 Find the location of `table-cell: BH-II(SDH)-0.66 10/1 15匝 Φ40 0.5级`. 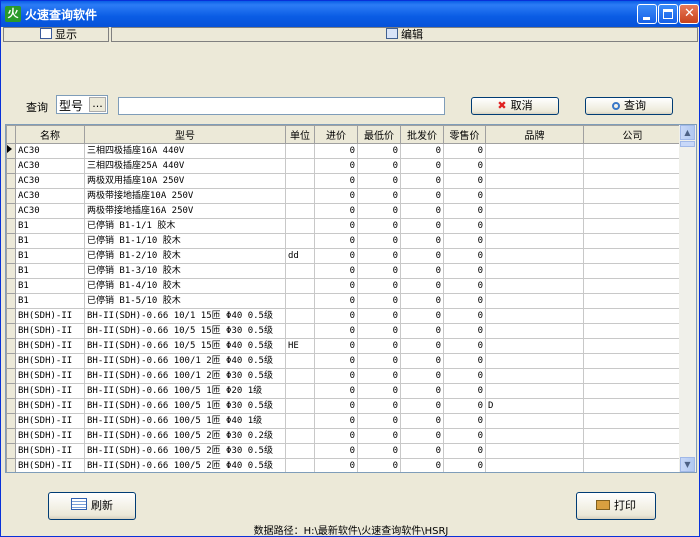

table-cell: BH-II(SDH)-0.66 10/1 15匝 Φ40 0.5级 is located at coordinates (185, 316).